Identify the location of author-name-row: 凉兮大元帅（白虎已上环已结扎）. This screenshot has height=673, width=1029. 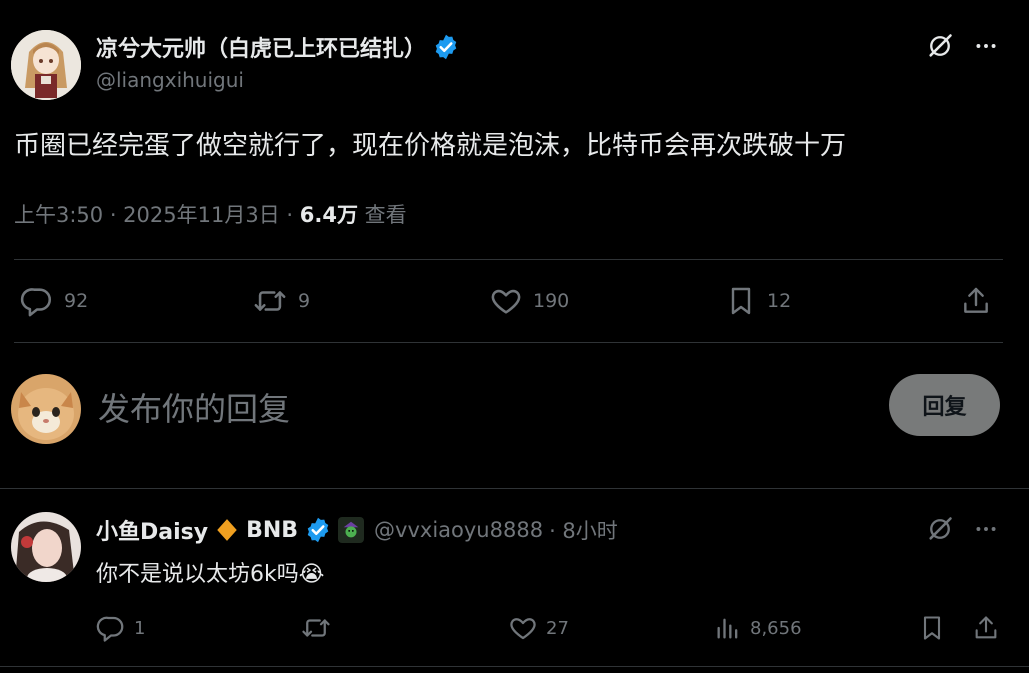
(278, 47).